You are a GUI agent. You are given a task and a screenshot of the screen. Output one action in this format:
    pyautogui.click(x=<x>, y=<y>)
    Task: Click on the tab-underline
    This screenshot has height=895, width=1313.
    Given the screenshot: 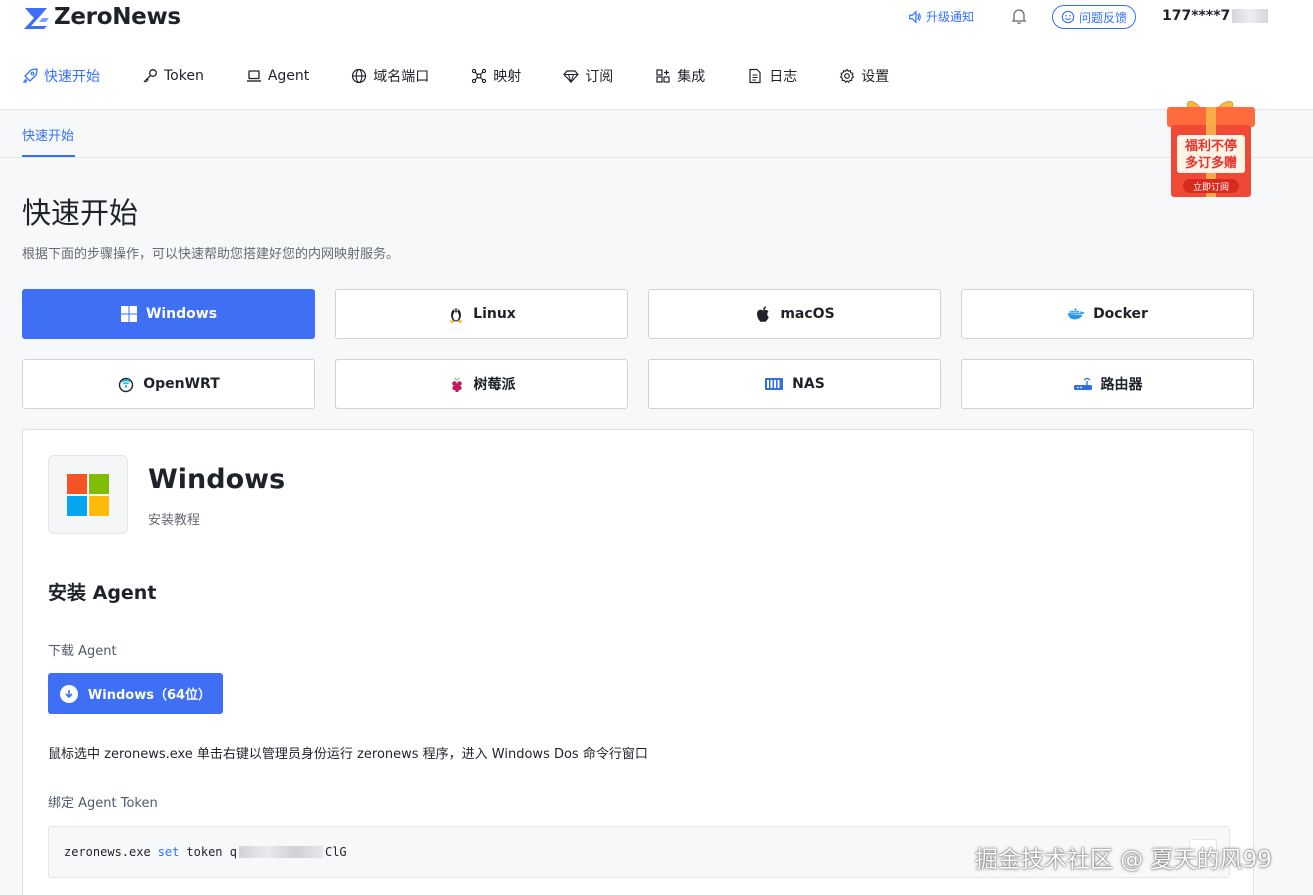 What is the action you would take?
    pyautogui.click(x=48, y=156)
    